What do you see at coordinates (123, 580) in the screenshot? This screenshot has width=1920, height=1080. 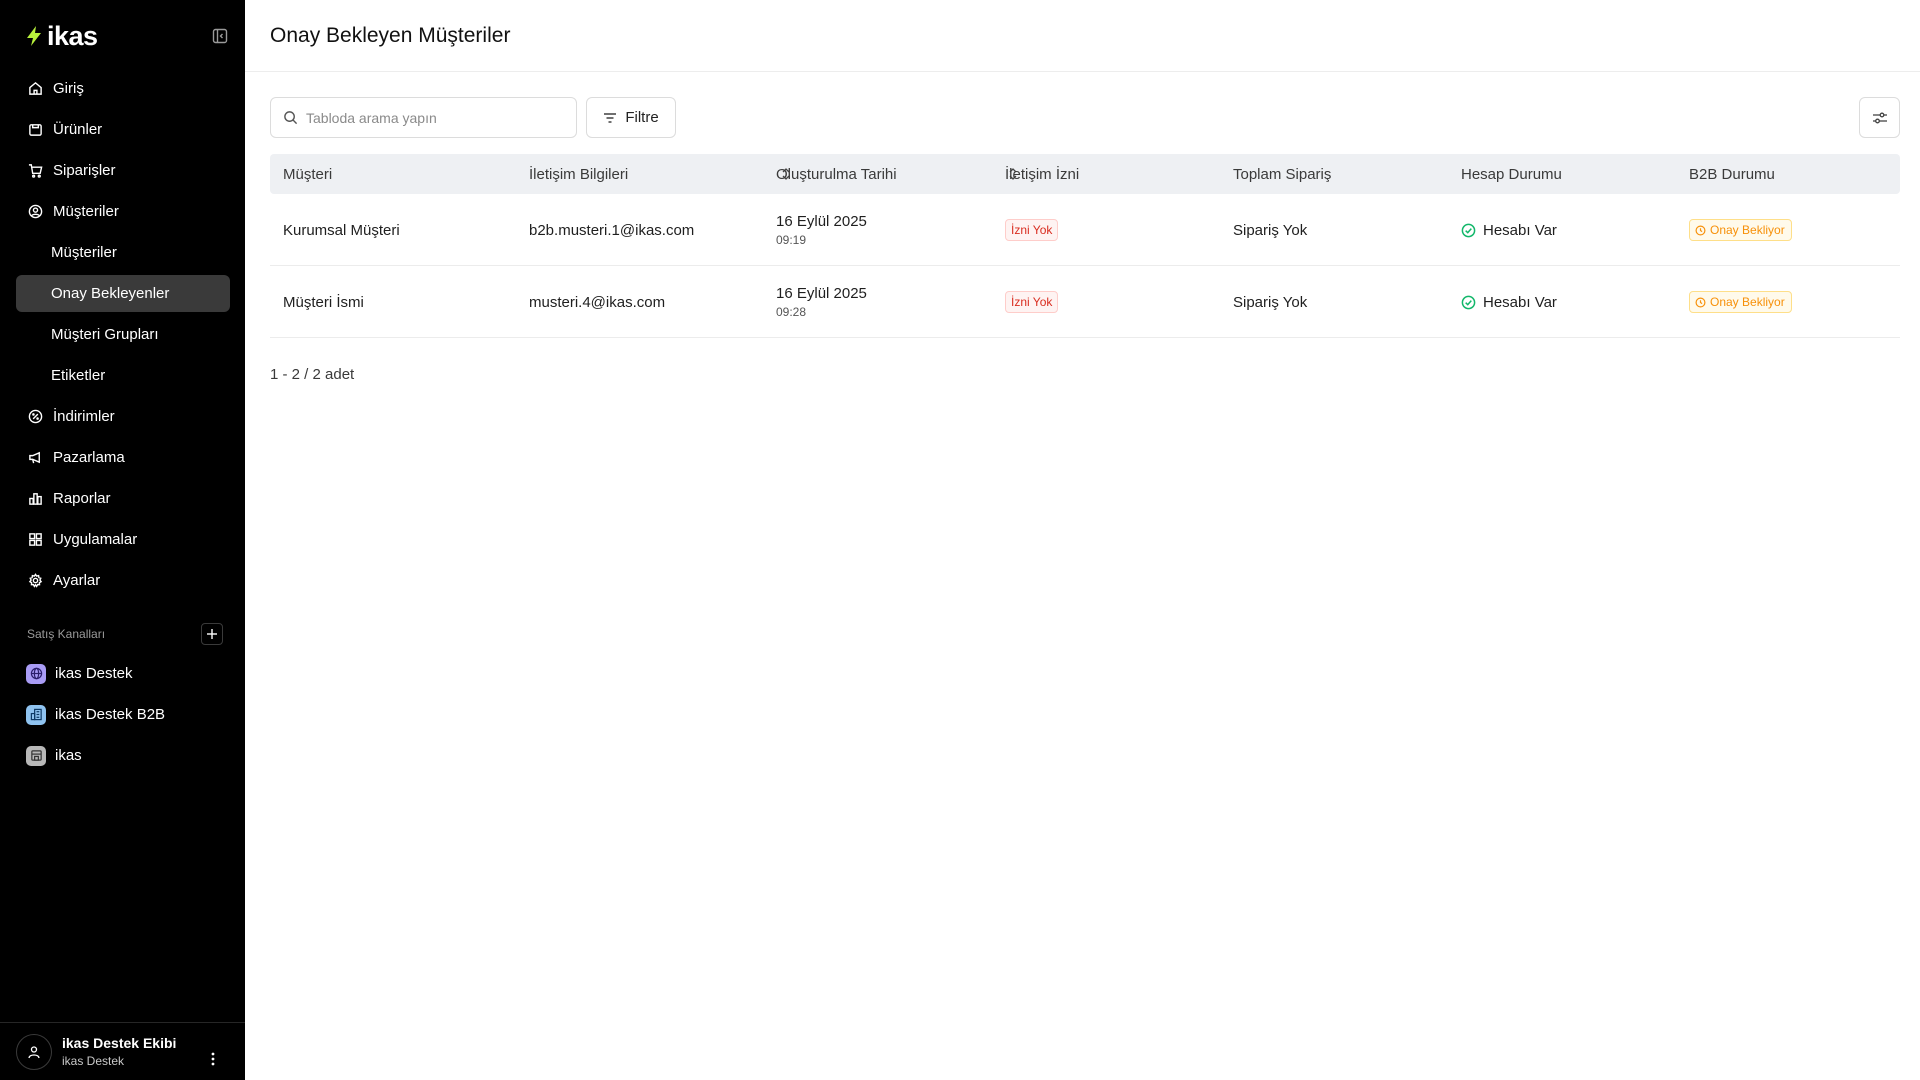 I see `sidebar-item-ayarlar: Ayarlar` at bounding box center [123, 580].